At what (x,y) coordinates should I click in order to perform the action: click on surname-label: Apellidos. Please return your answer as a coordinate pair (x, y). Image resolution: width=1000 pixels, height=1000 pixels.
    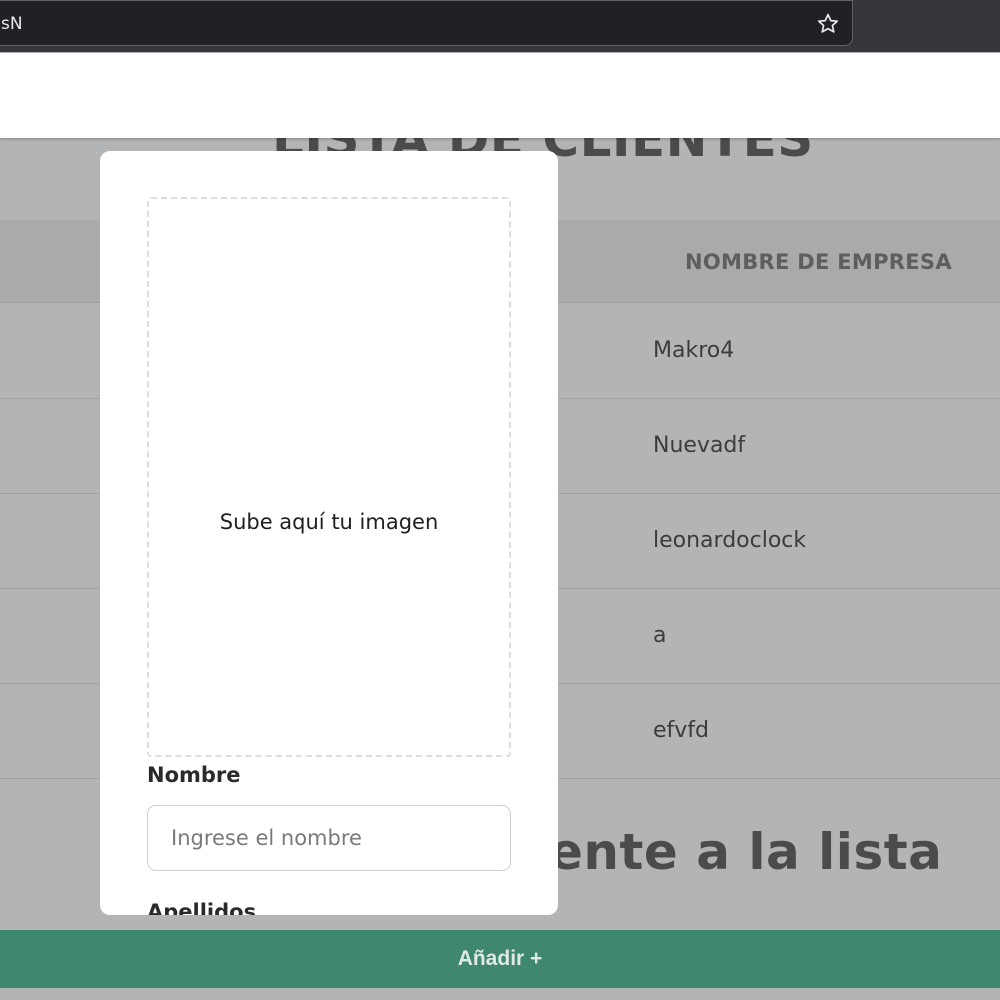
    Looking at the image, I should click on (202, 907).